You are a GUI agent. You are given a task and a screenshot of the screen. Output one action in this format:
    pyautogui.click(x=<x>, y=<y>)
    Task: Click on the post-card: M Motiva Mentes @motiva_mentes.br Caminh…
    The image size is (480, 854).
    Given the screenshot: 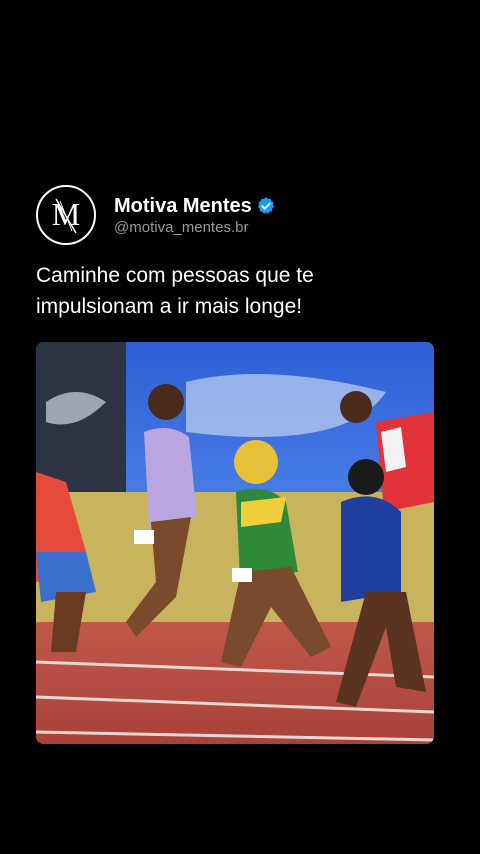 What is the action you would take?
    pyautogui.click(x=236, y=253)
    